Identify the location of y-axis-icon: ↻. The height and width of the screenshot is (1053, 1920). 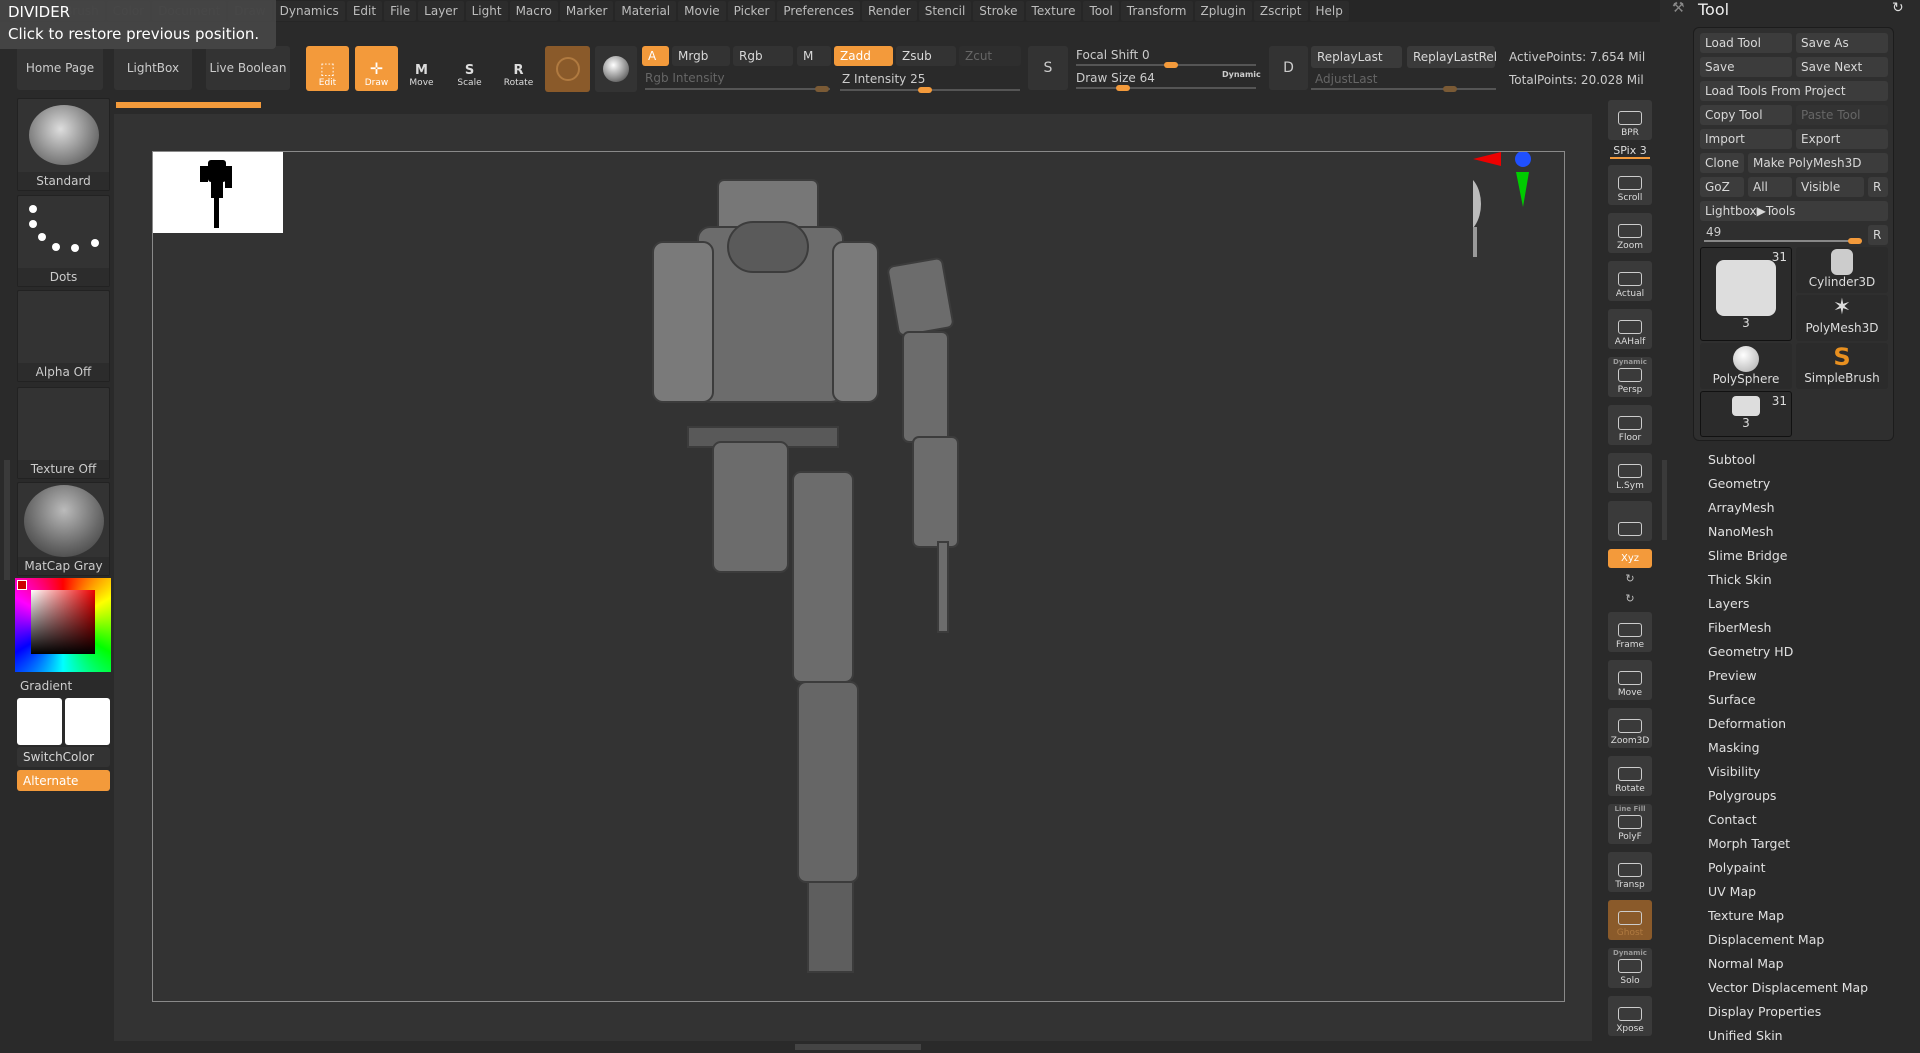
(1629, 582).